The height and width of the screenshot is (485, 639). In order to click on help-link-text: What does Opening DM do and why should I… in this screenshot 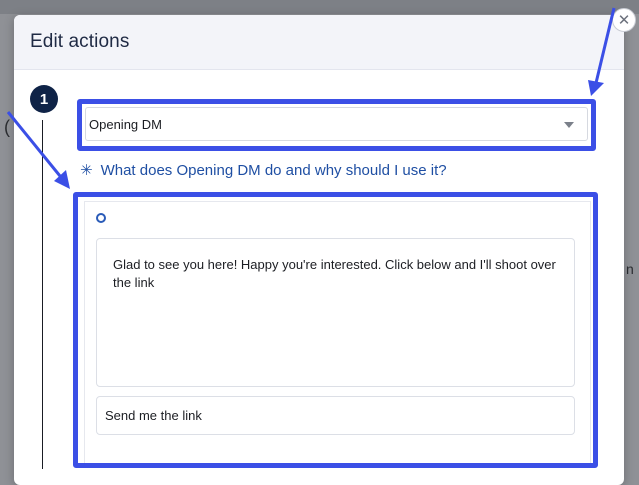, I will do `click(273, 170)`.